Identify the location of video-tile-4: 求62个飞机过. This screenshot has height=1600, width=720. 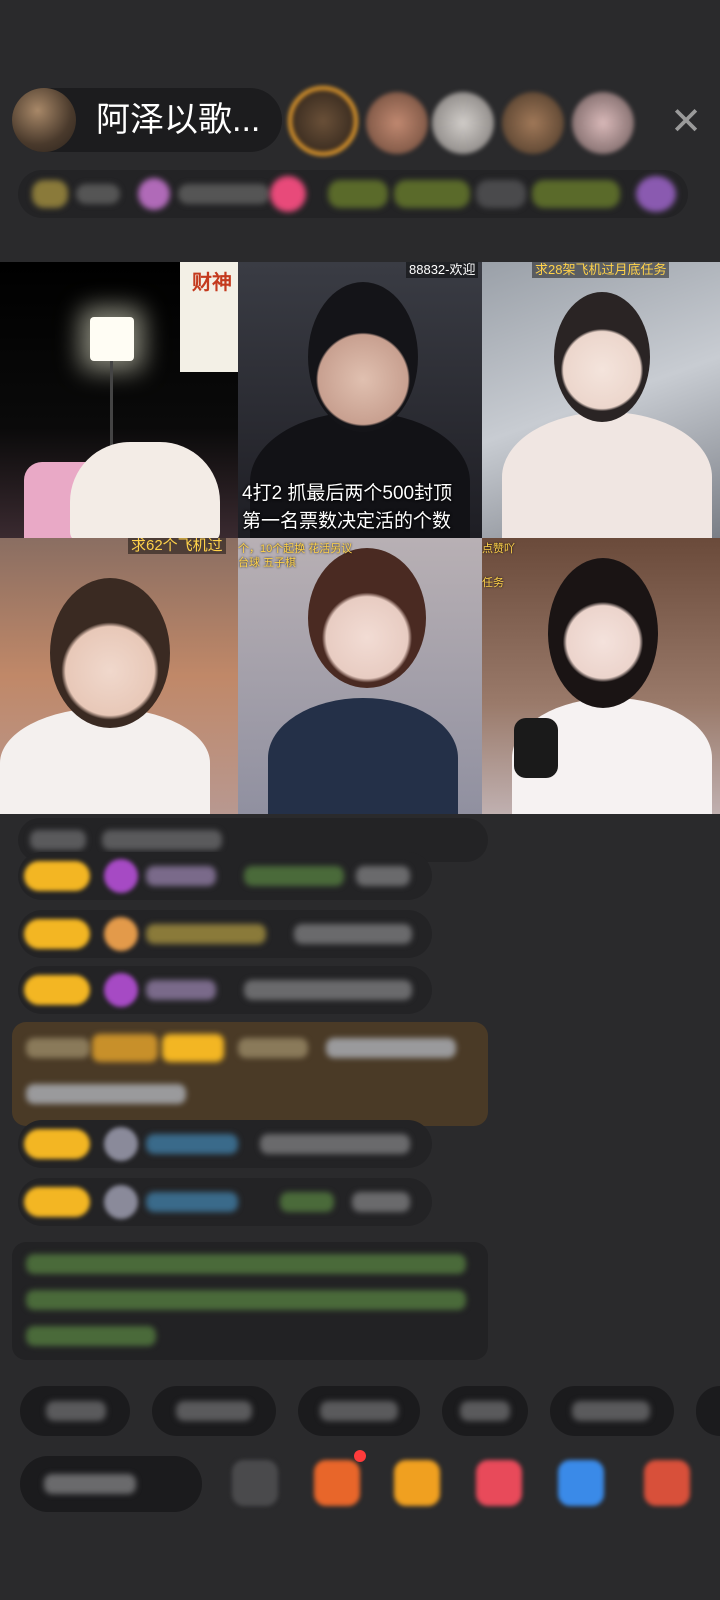
(119, 676).